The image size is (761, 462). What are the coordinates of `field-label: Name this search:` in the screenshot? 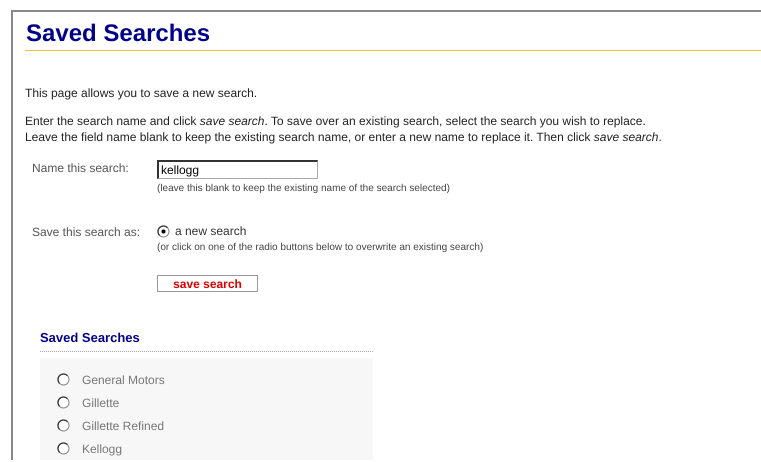 It's located at (81, 168).